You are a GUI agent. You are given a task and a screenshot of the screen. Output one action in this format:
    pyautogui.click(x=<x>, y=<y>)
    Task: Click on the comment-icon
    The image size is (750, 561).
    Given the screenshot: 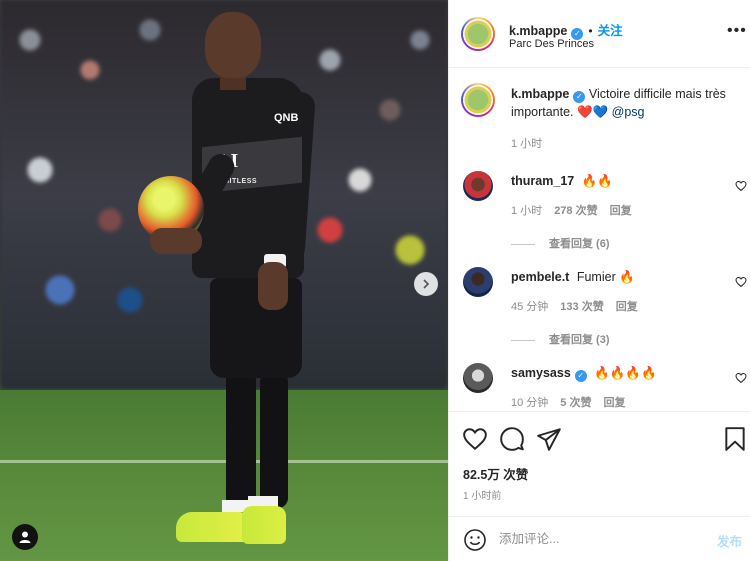 What is the action you would take?
    pyautogui.click(x=512, y=439)
    